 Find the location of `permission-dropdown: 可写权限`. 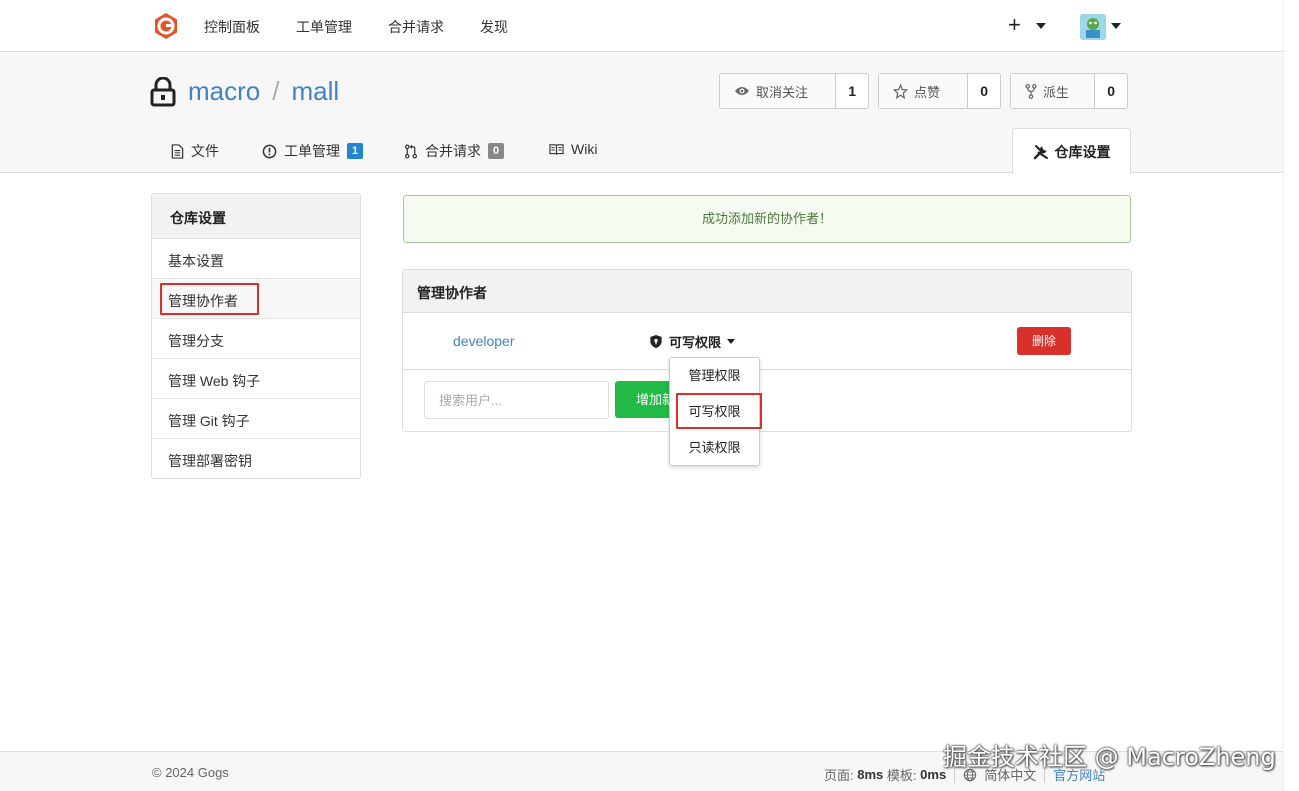

permission-dropdown: 可写权限 is located at coordinates (692, 341).